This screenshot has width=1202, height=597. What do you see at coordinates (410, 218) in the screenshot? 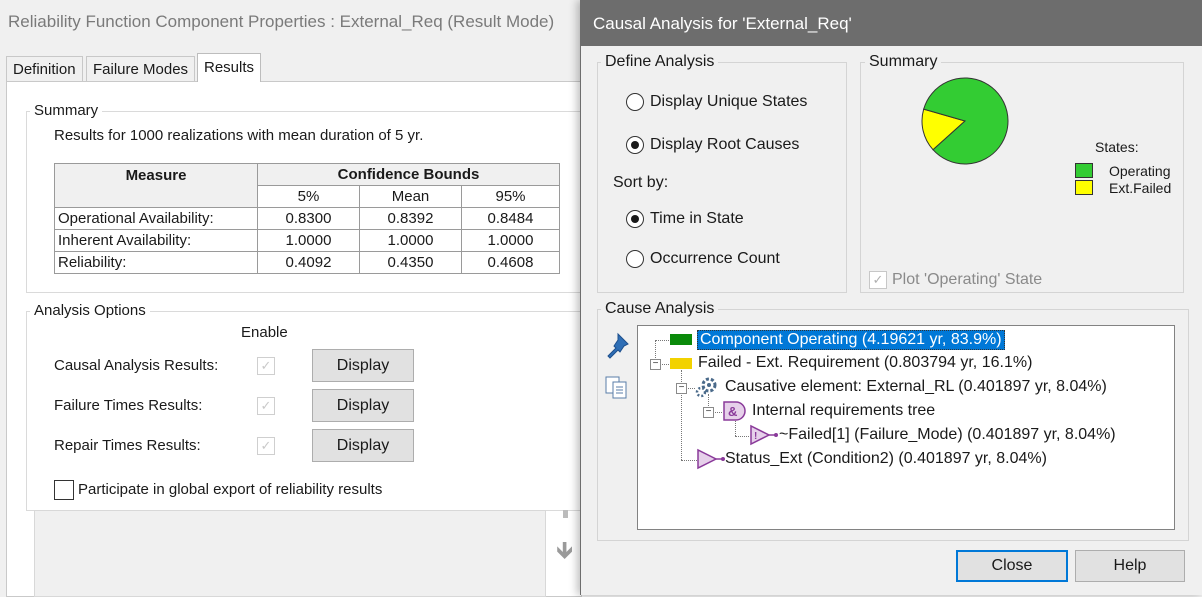
I see `cell: 0.8392` at bounding box center [410, 218].